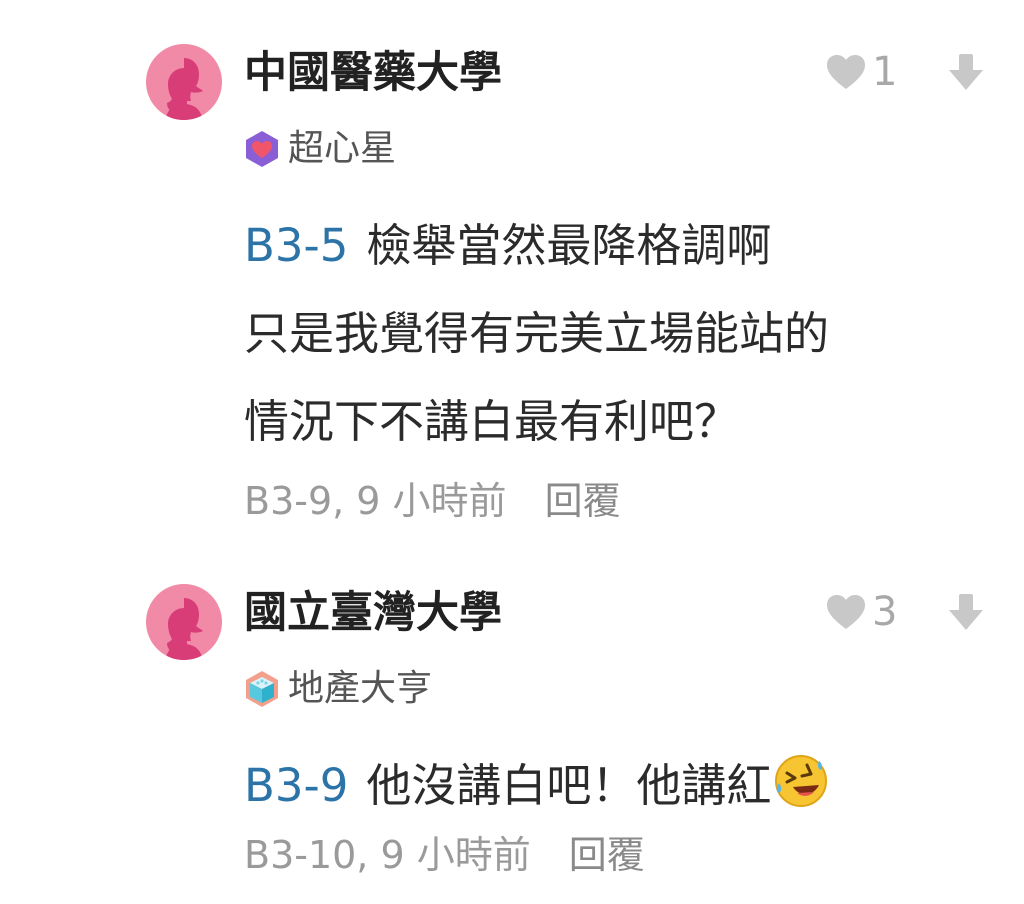 The image size is (1024, 904). What do you see at coordinates (262, 689) in the screenshot?
I see `cyan-building-block-badge-icon` at bounding box center [262, 689].